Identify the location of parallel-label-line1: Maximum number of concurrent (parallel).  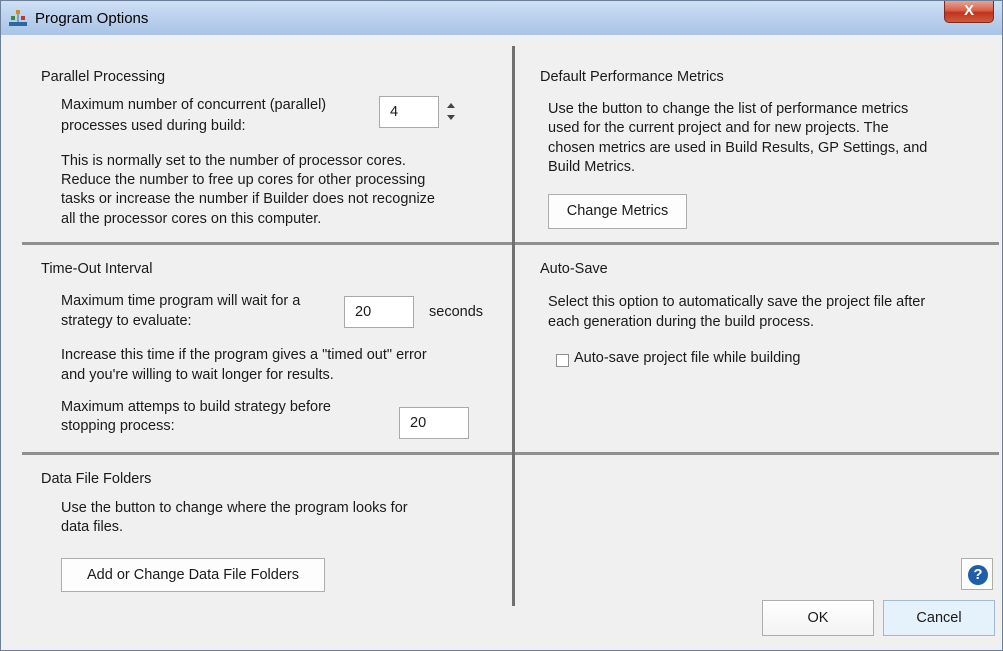
(194, 105).